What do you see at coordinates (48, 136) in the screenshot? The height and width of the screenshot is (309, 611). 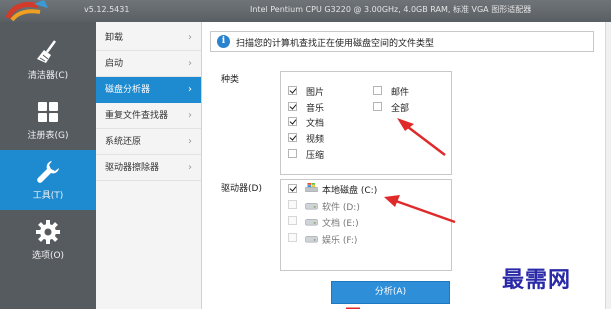 I see `sidebar-item-label: 注册表(G)` at bounding box center [48, 136].